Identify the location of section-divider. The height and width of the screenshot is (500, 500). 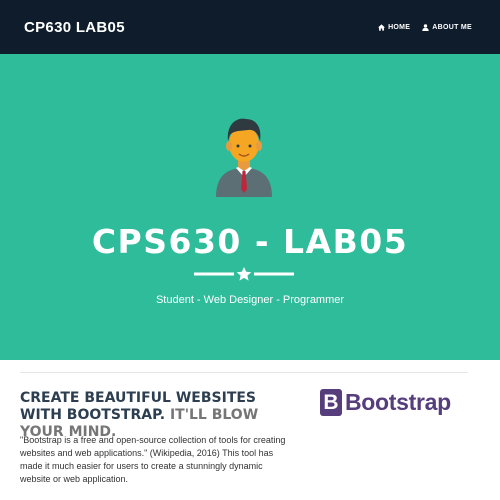
(244, 372).